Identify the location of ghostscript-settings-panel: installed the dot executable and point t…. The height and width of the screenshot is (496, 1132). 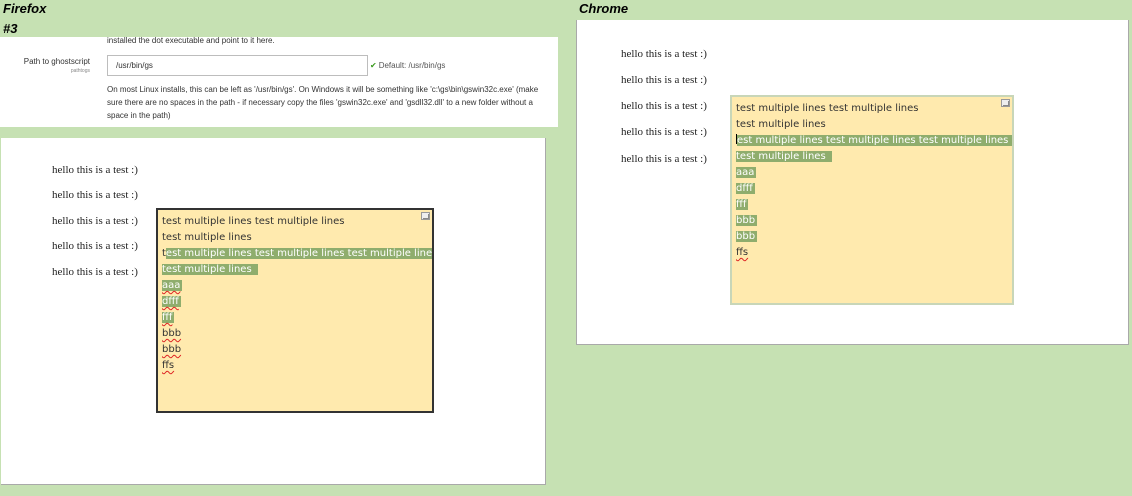
(279, 81).